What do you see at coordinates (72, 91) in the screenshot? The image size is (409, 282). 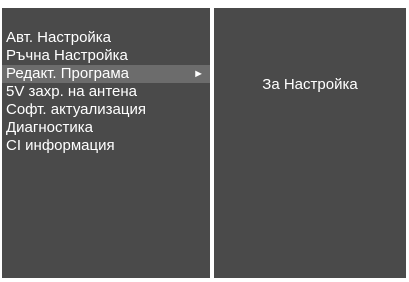 I see `menu-item-label: 5V захр. на антена` at bounding box center [72, 91].